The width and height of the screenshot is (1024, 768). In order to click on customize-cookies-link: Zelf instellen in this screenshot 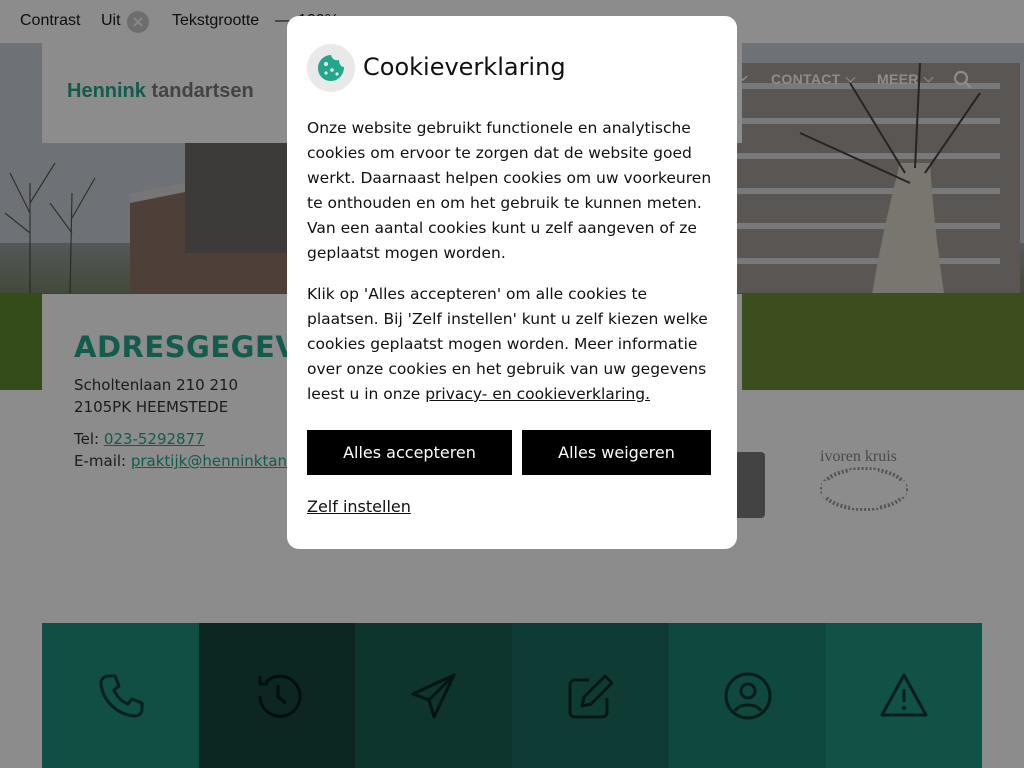, I will do `click(359, 506)`.